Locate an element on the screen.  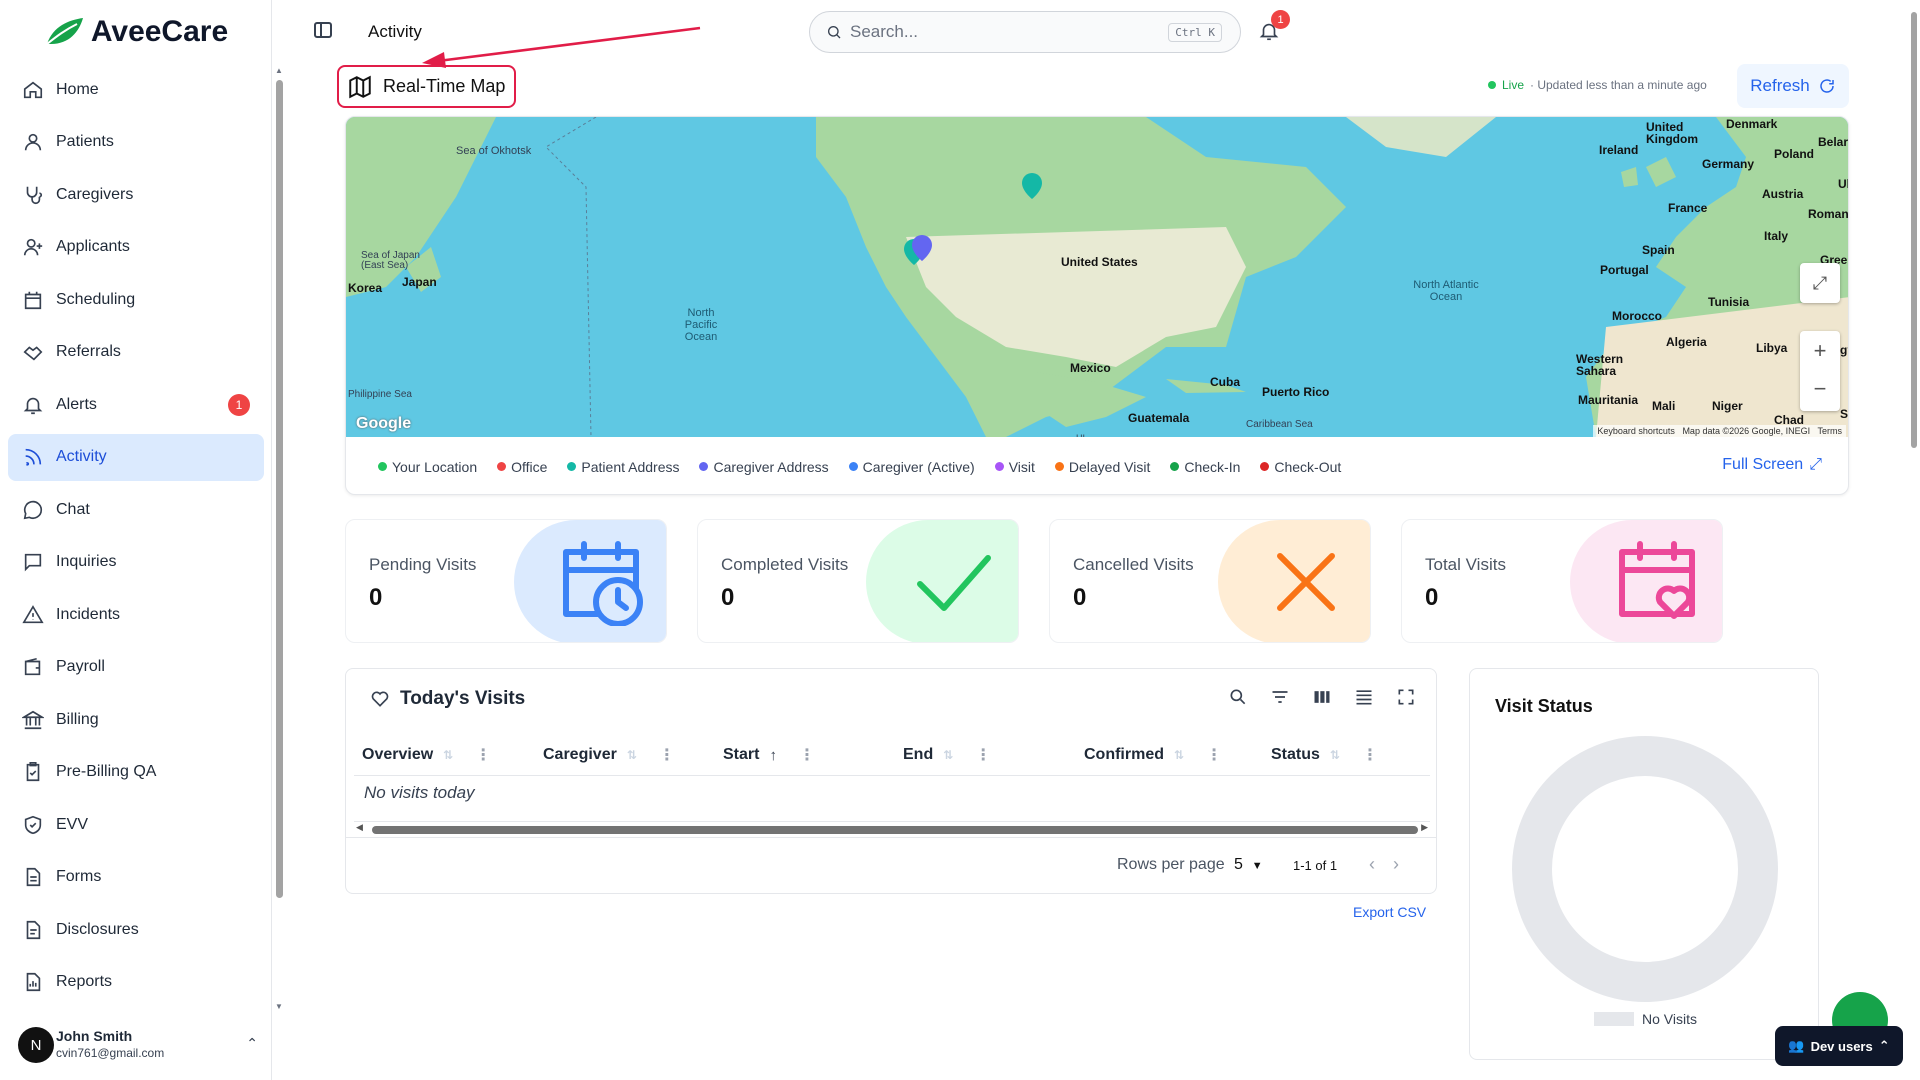
sidebar-item-evv: EVV is located at coordinates (136, 824).